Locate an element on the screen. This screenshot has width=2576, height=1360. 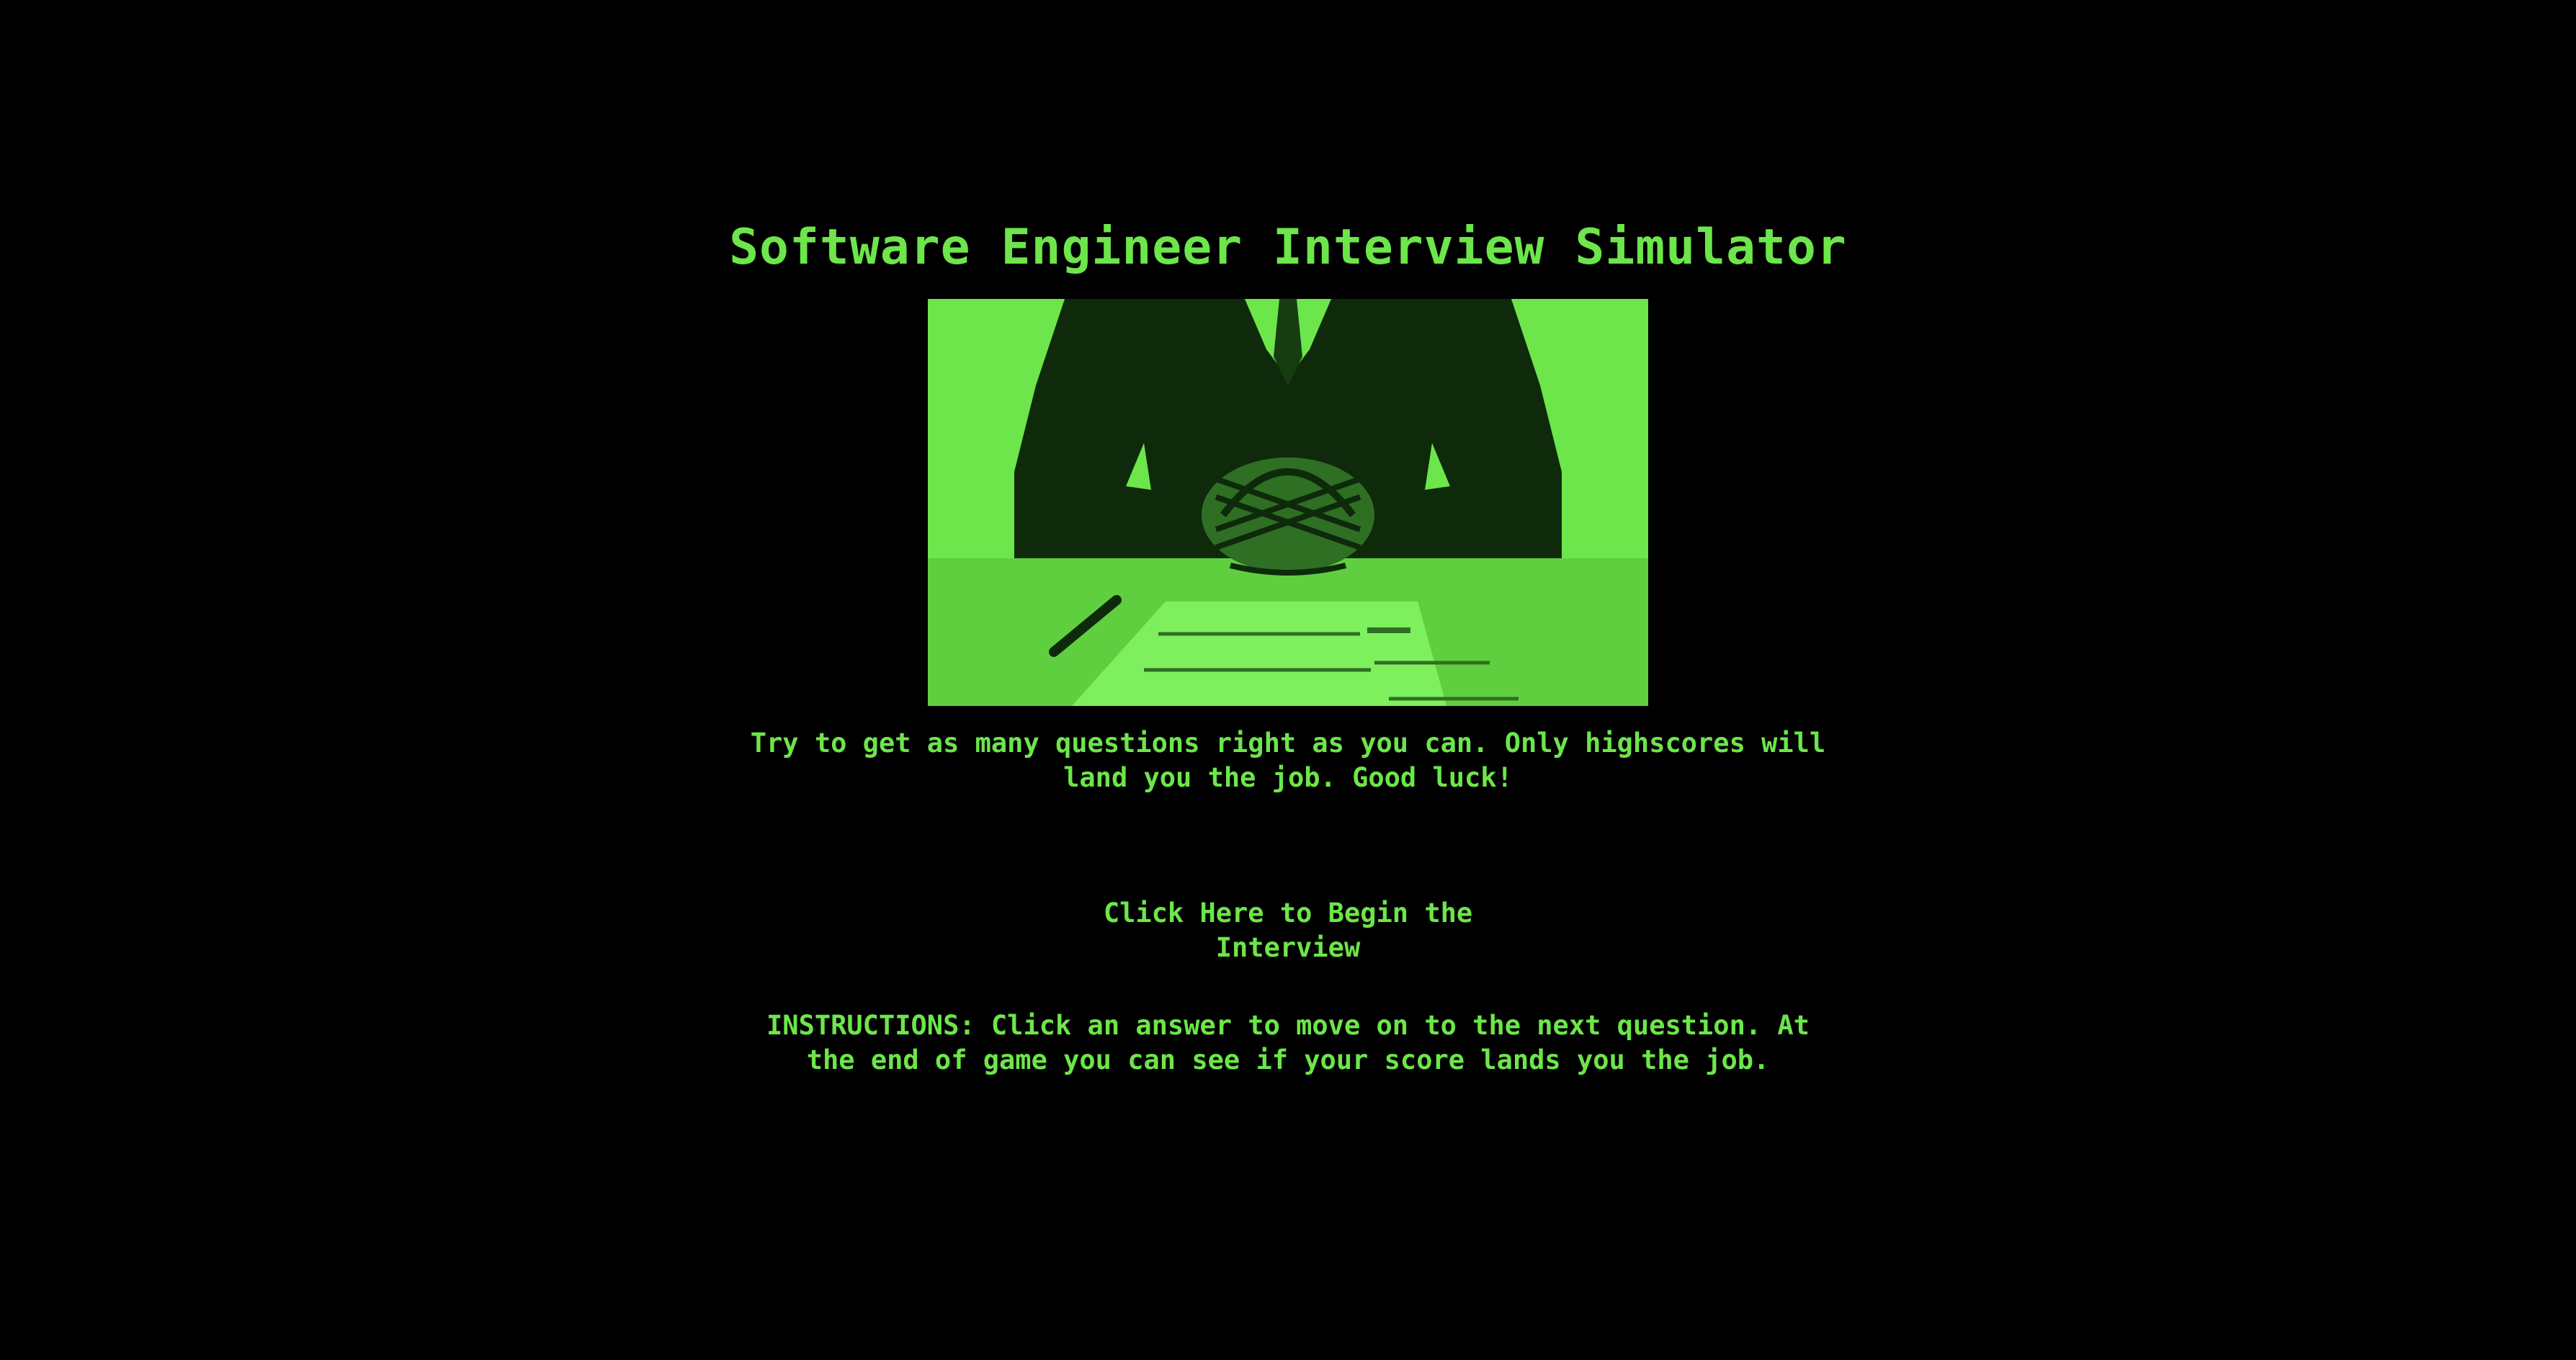
interviewer-image is located at coordinates (1288, 502).